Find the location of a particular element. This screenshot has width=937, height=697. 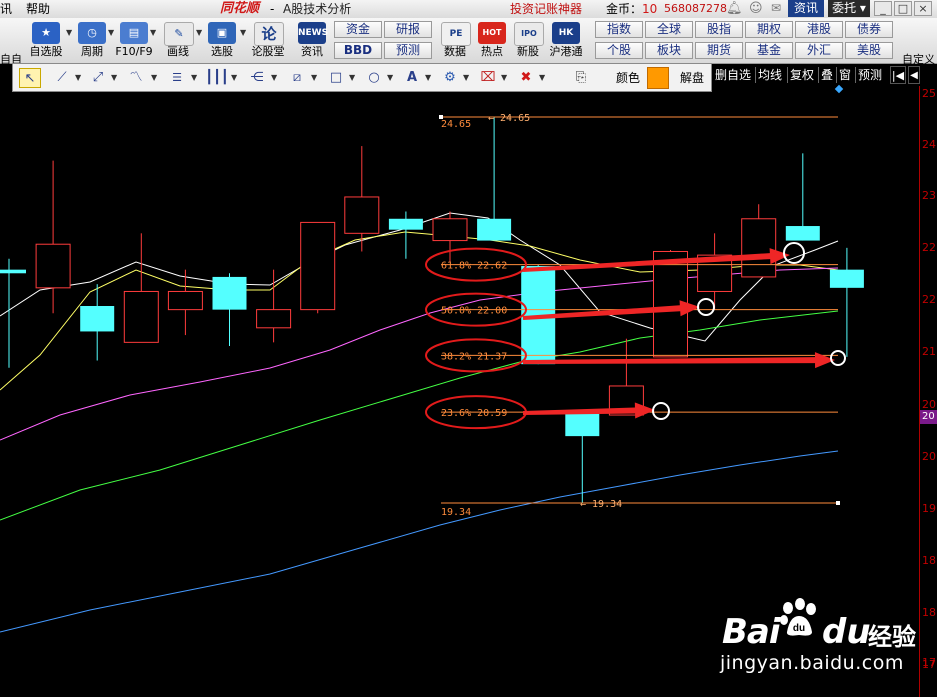

price-axis-tick: 25 is located at coordinates (929, 93).